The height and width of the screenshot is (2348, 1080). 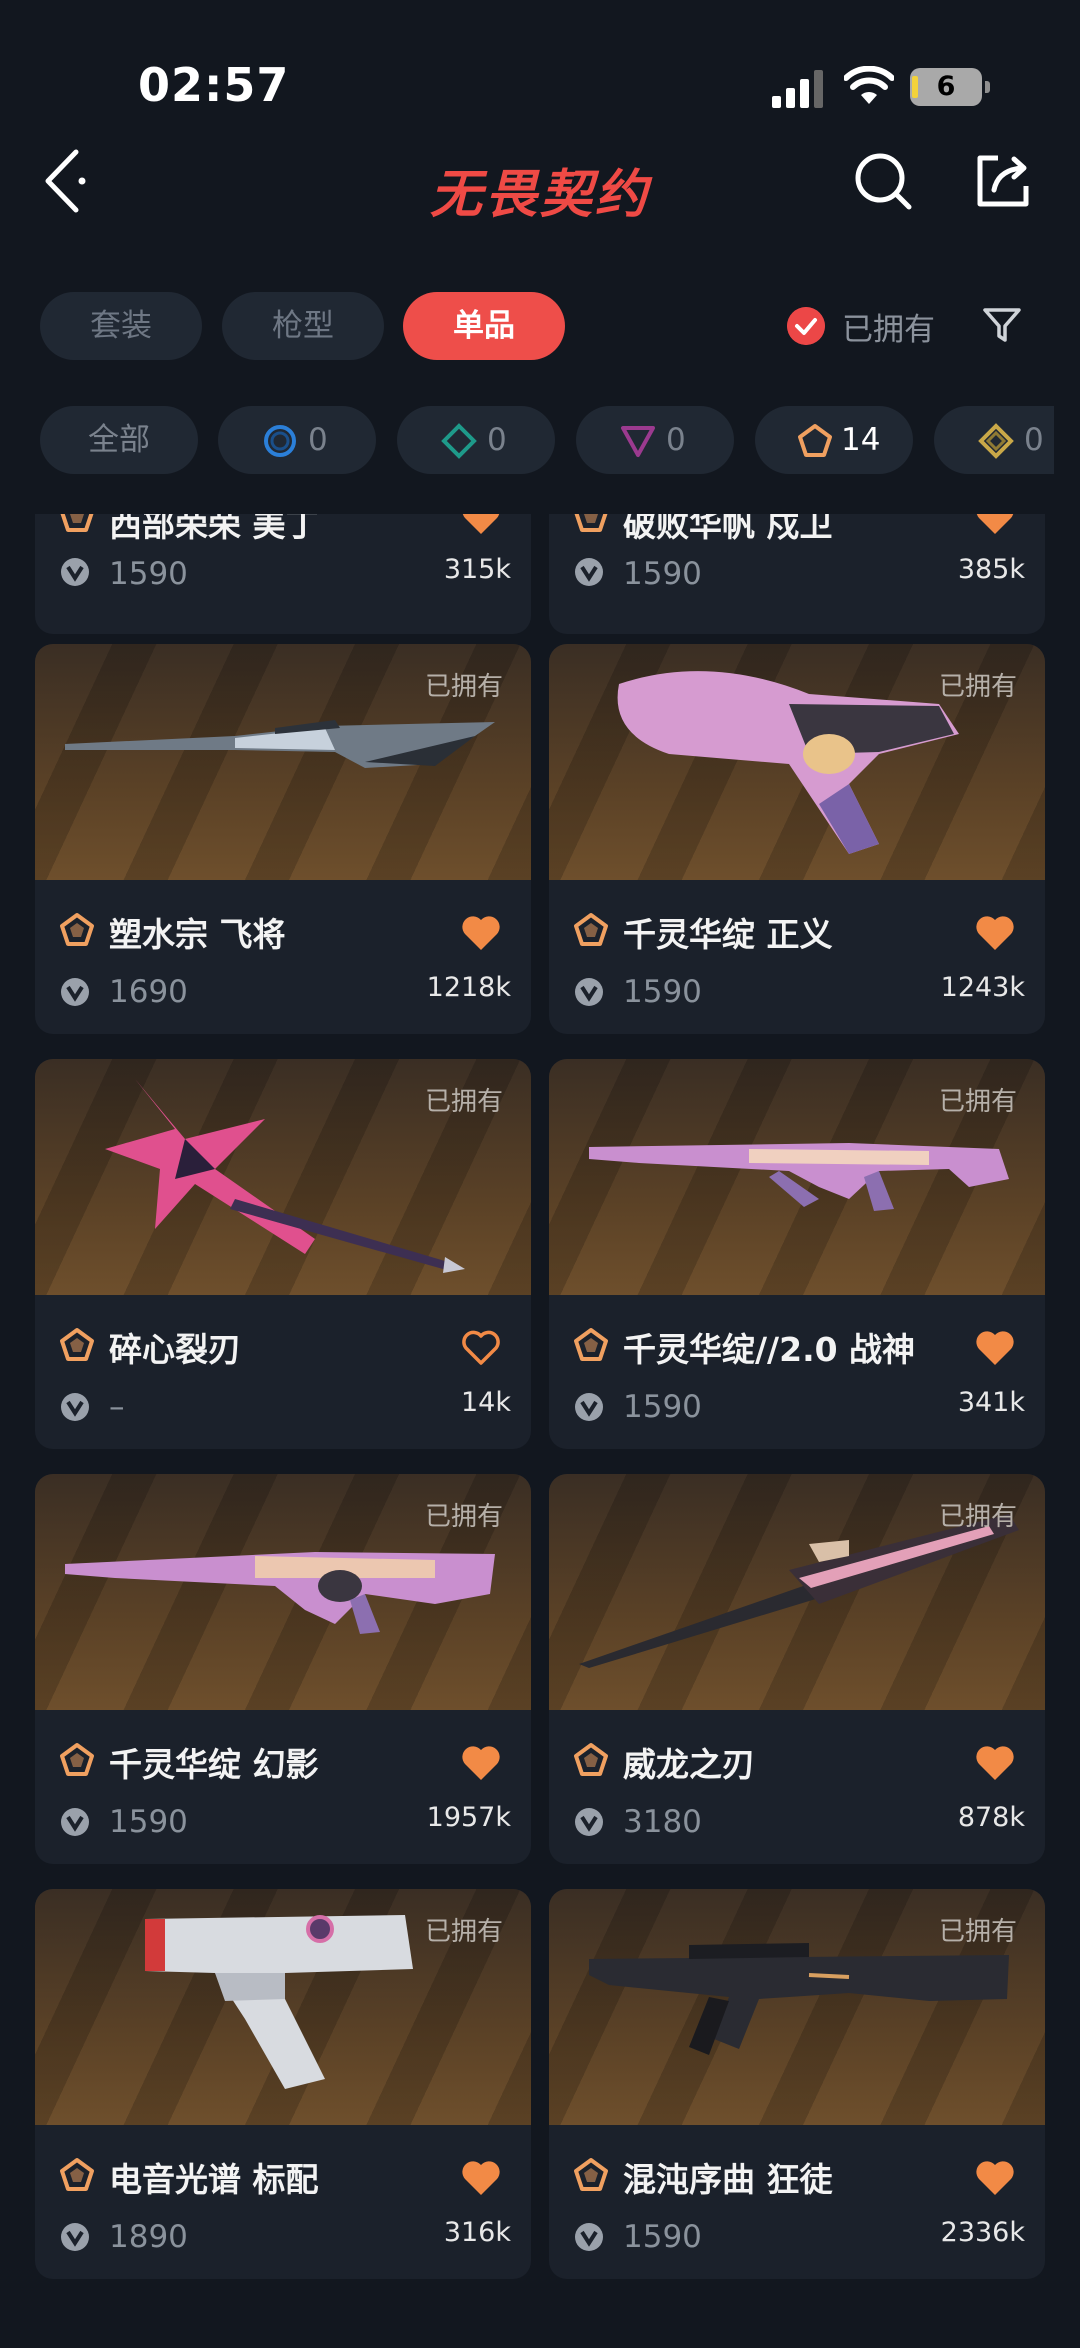 I want to click on status-time: 02:57, so click(x=214, y=85).